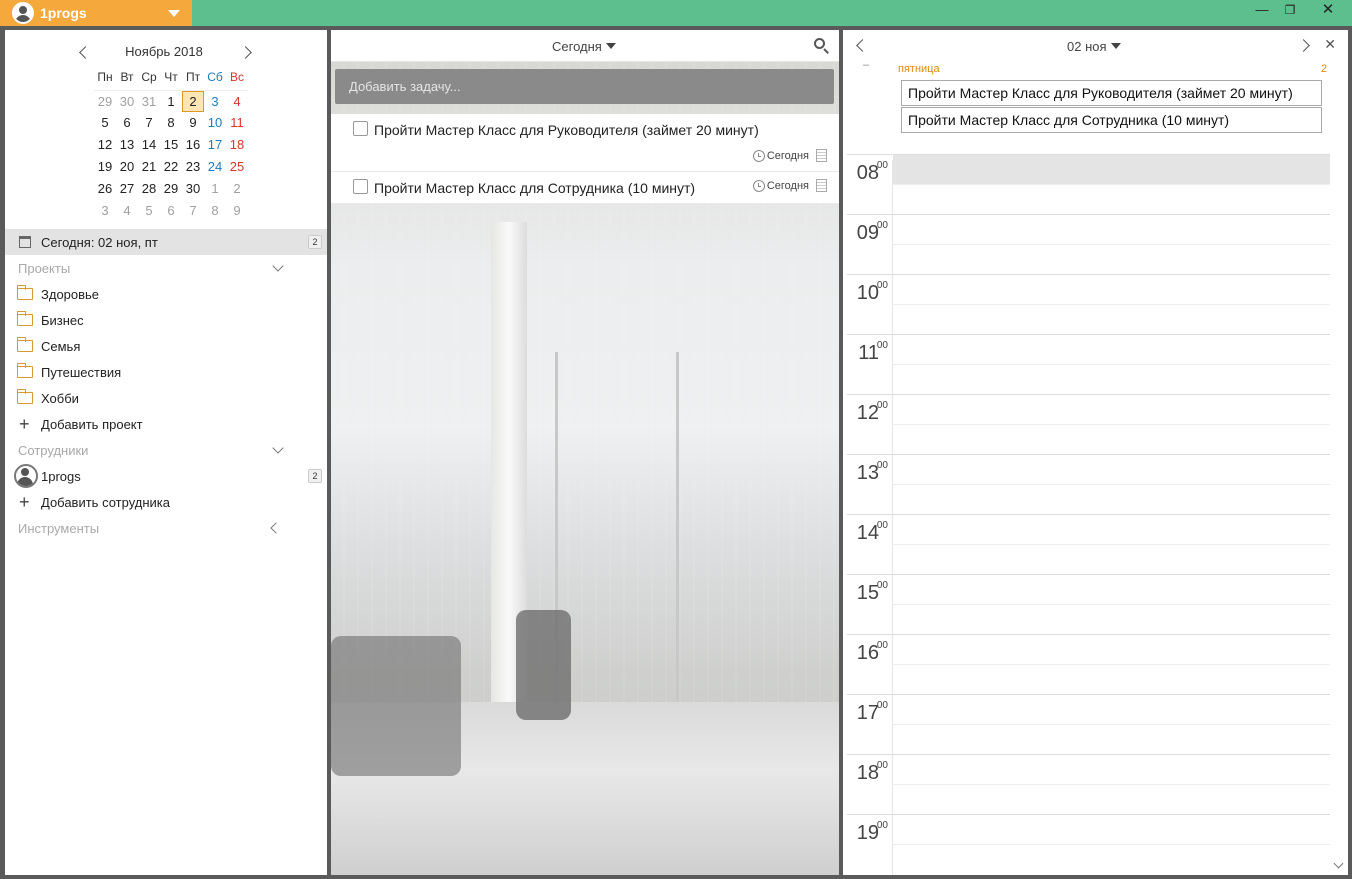 The height and width of the screenshot is (879, 1352). Describe the element at coordinates (166, 424) in the screenshot. I see `add-project-button: + Добавить проект` at that location.